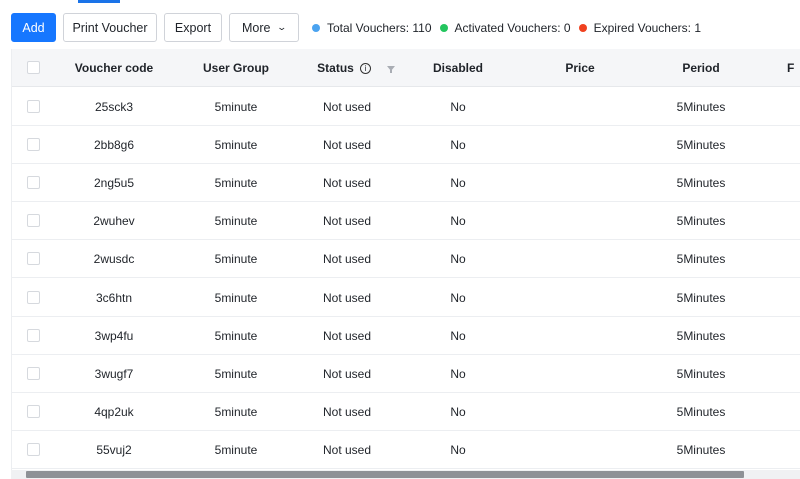  I want to click on chevron-down-icon: ⌄, so click(282, 27).